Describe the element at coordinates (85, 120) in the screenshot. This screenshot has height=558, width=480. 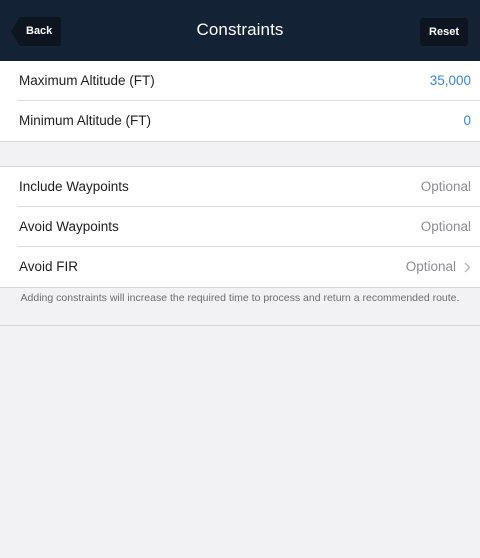
I see `row-label: Minimum Altitude (FT)` at that location.